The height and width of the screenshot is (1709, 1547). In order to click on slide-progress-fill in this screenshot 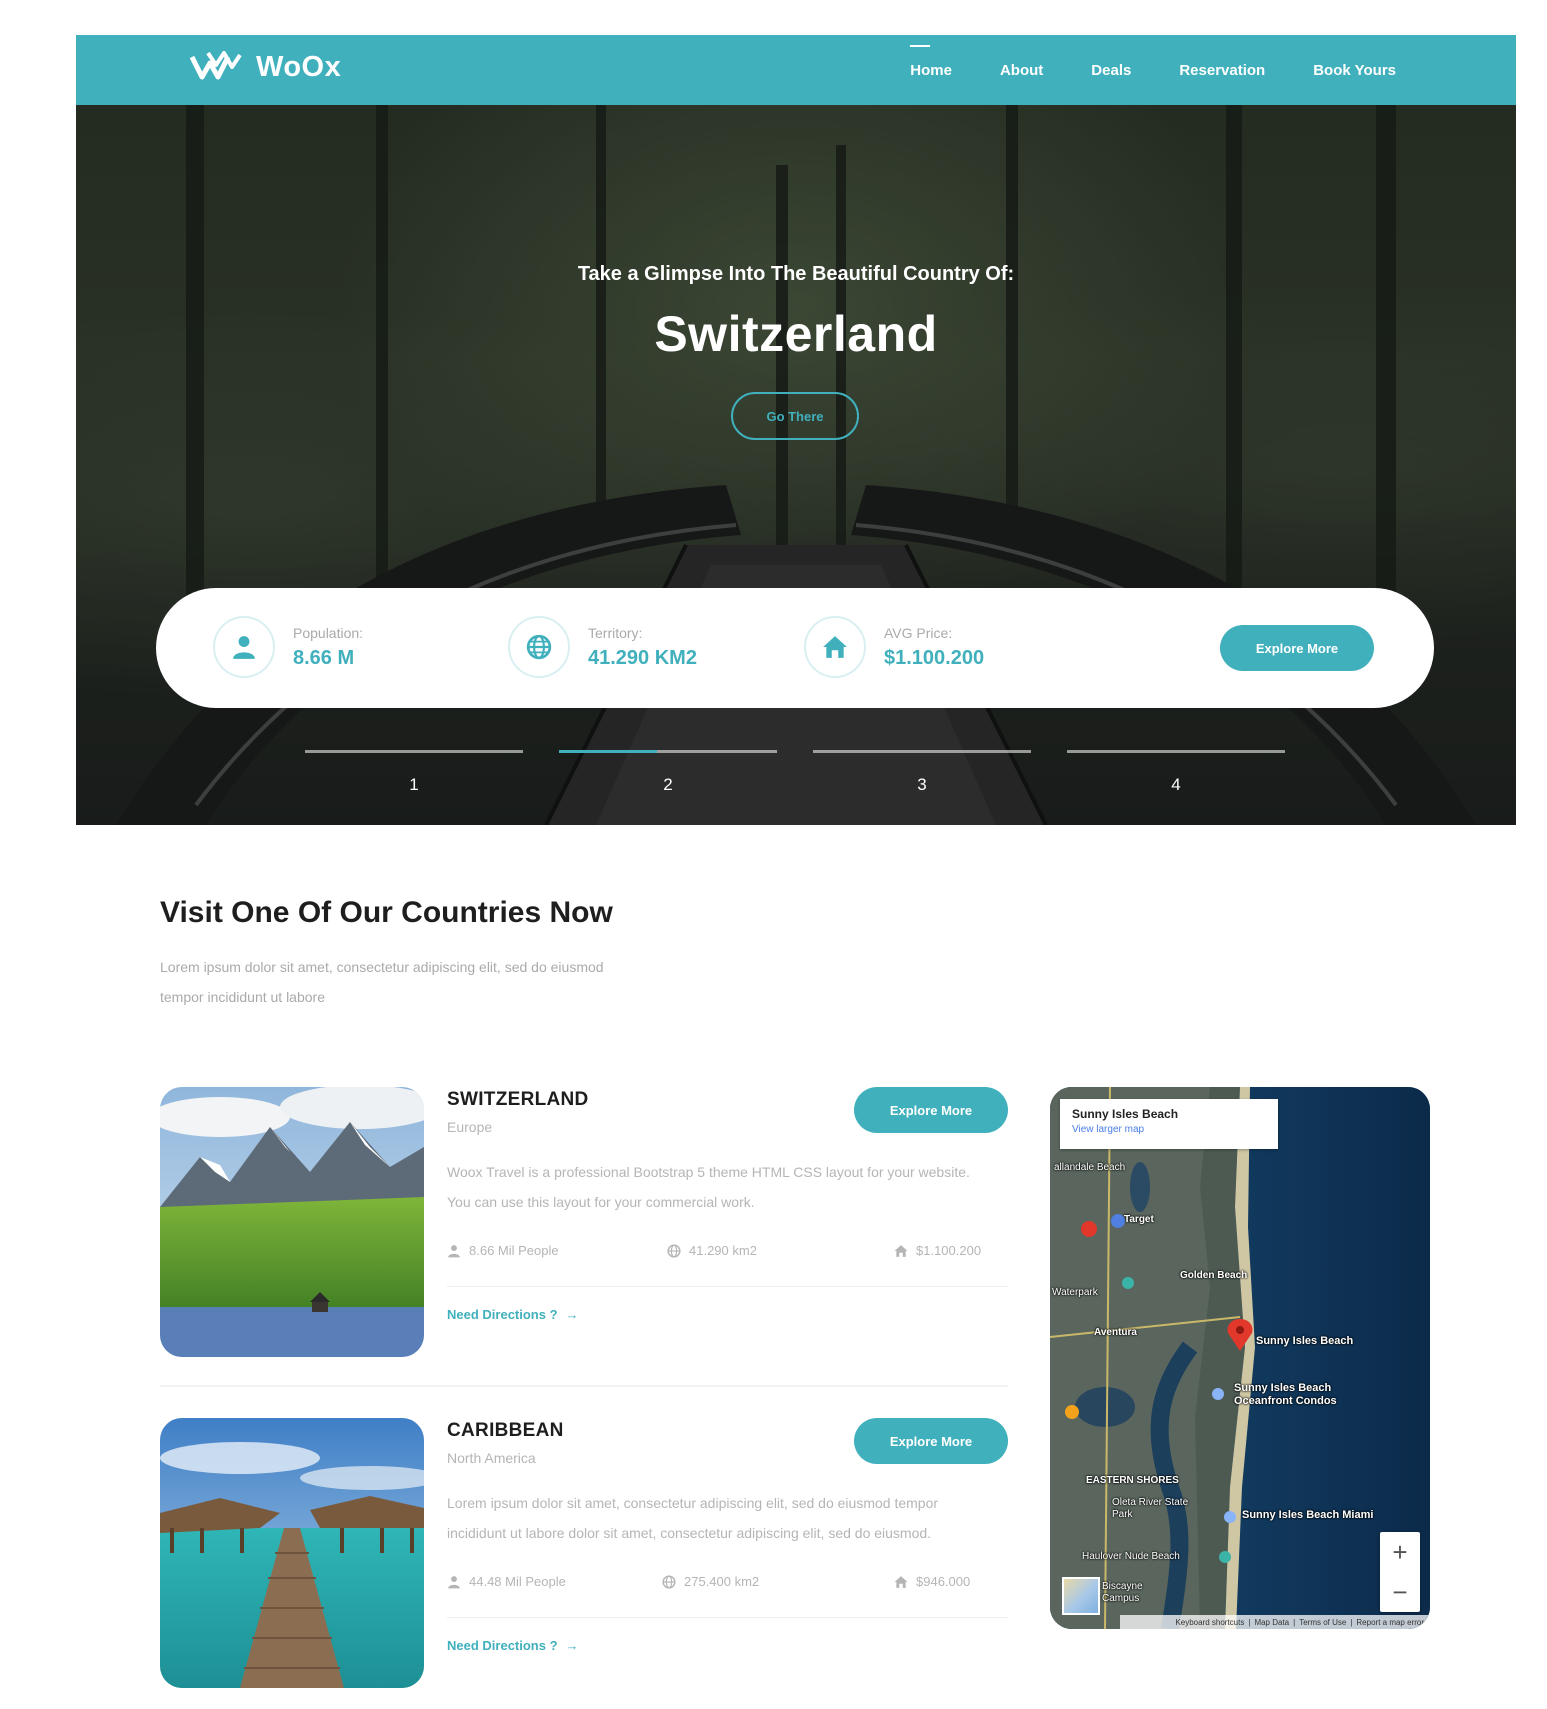, I will do `click(608, 751)`.